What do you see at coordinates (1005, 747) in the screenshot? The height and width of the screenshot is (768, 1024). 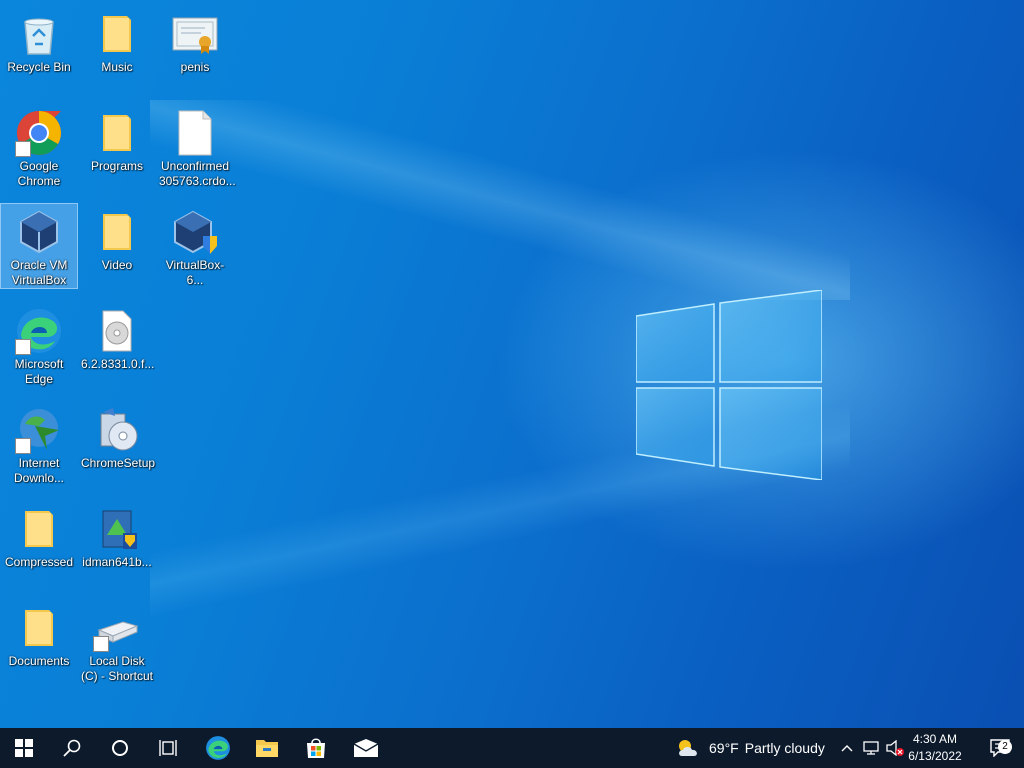 I see `notification-count-badge: 2` at bounding box center [1005, 747].